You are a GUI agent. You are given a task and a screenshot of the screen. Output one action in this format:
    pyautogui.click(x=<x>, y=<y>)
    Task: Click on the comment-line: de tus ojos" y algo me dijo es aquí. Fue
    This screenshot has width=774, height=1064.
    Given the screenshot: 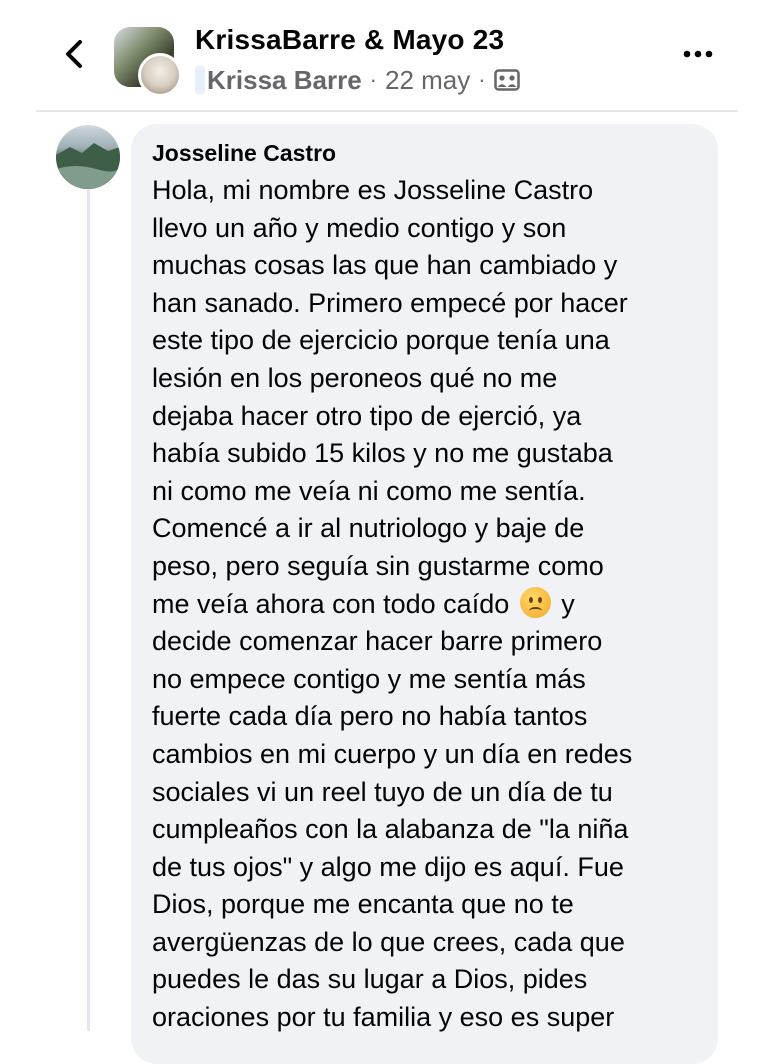 What is the action you would take?
    pyautogui.click(x=388, y=866)
    